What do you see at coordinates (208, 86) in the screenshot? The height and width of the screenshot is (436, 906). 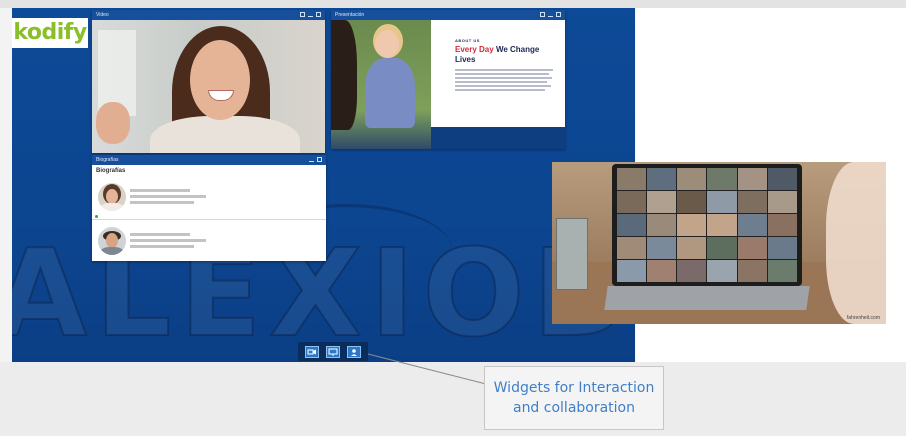 I see `video-feed` at bounding box center [208, 86].